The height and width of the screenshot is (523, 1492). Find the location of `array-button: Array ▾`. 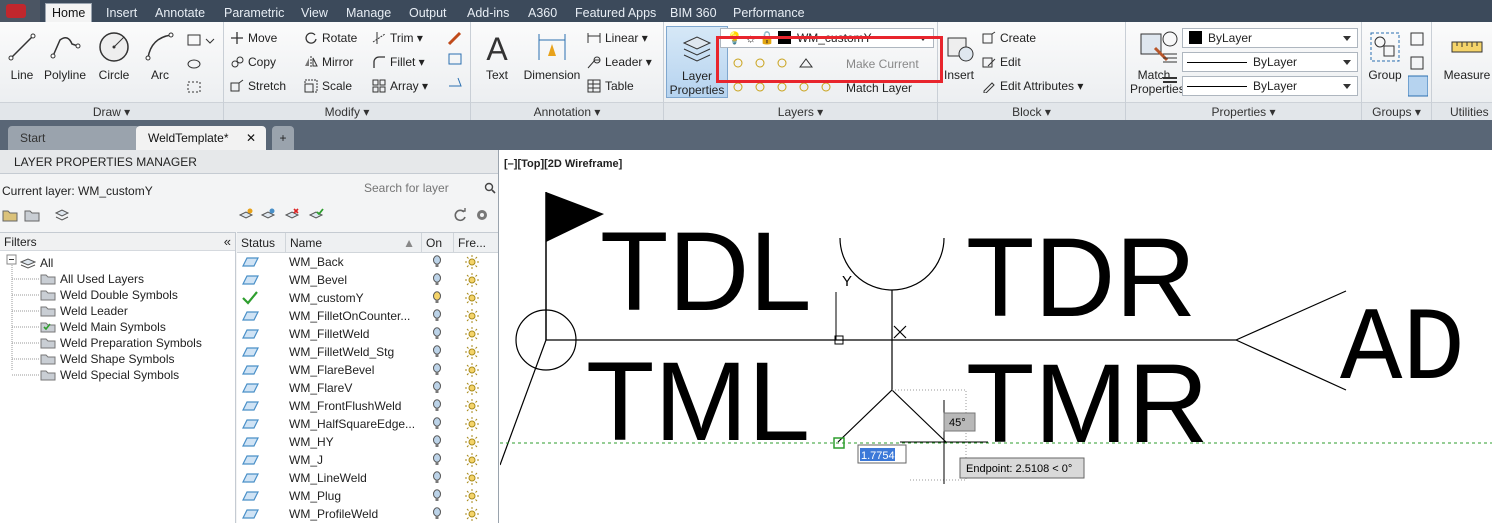

array-button: Array ▾ is located at coordinates (400, 86).